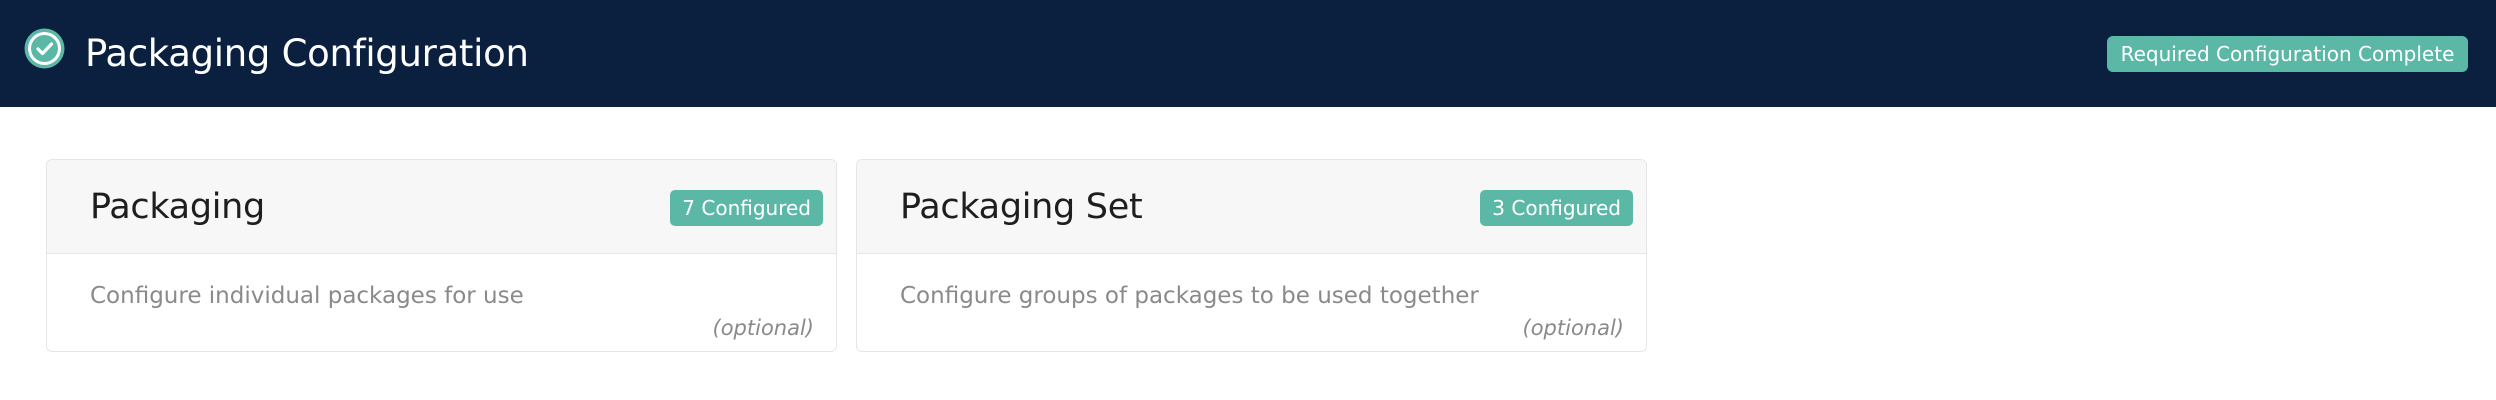 The width and height of the screenshot is (2496, 400). What do you see at coordinates (177, 207) in the screenshot?
I see `card-title: Packaging` at bounding box center [177, 207].